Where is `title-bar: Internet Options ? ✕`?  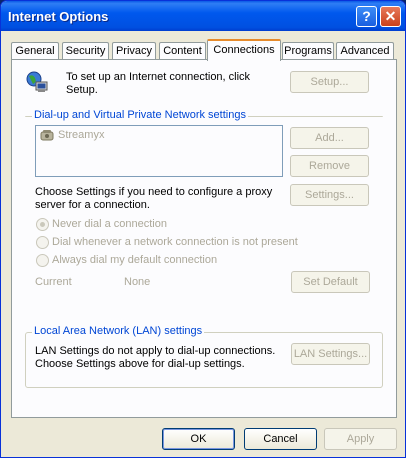
title-bar: Internet Options ? ✕ is located at coordinates (203, 16).